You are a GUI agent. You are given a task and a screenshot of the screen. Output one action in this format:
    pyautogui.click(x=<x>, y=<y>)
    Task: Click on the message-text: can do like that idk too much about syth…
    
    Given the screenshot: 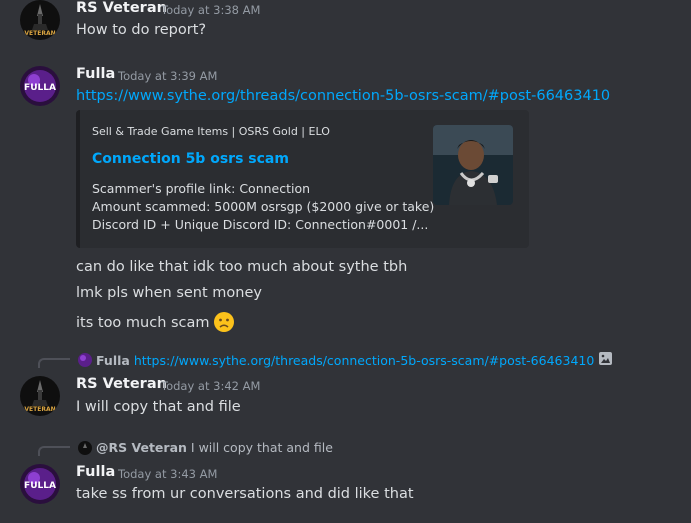 What is the action you would take?
    pyautogui.click(x=242, y=267)
    